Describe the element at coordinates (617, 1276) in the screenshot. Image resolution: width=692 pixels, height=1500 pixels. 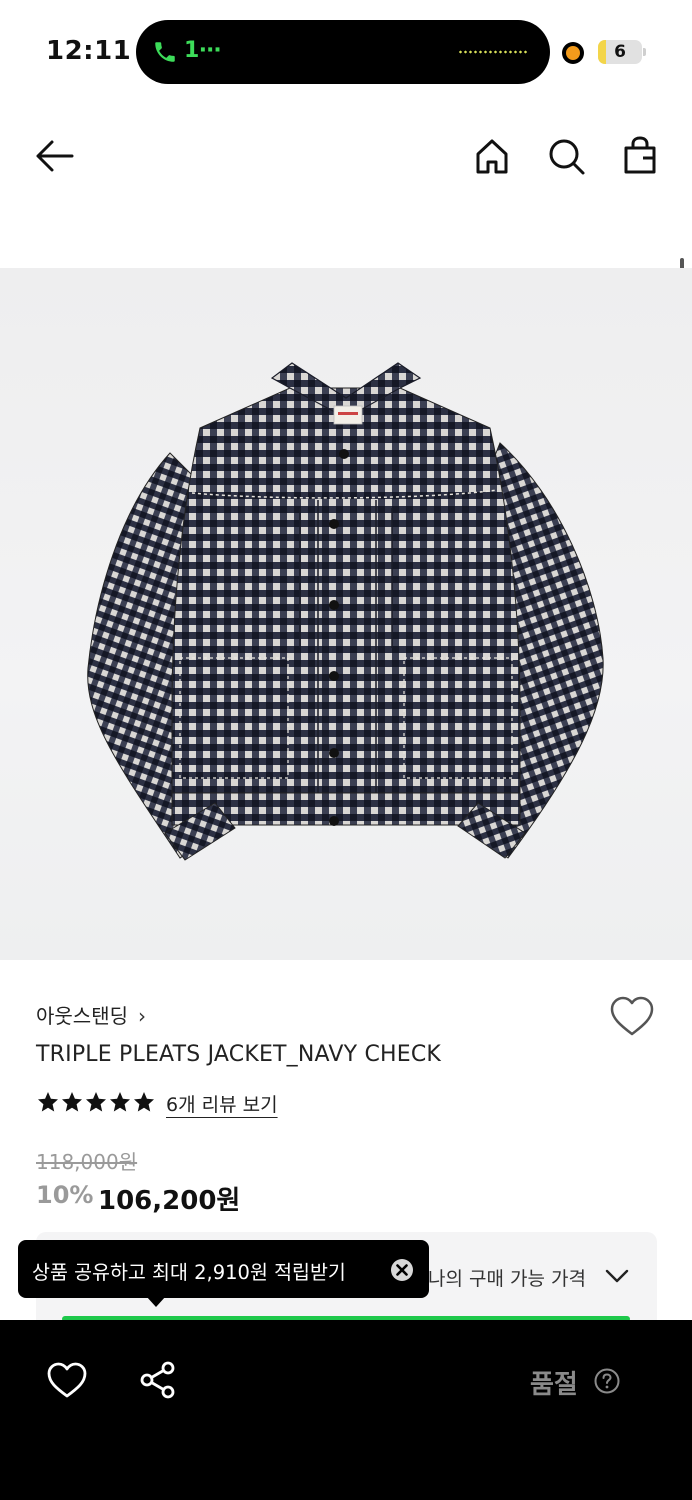
I see `chevron-down-icon` at that location.